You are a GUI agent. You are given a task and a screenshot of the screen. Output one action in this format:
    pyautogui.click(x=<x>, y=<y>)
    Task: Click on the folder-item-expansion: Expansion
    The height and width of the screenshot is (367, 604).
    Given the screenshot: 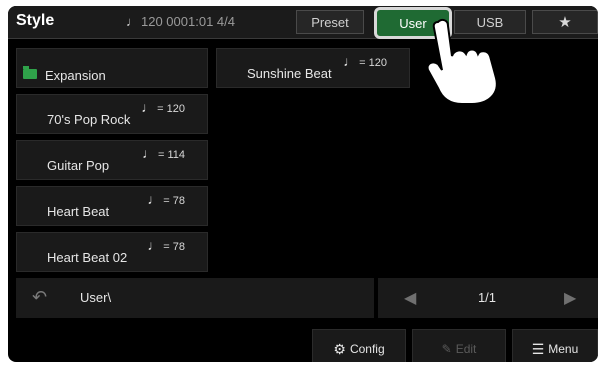 What is the action you would take?
    pyautogui.click(x=112, y=68)
    